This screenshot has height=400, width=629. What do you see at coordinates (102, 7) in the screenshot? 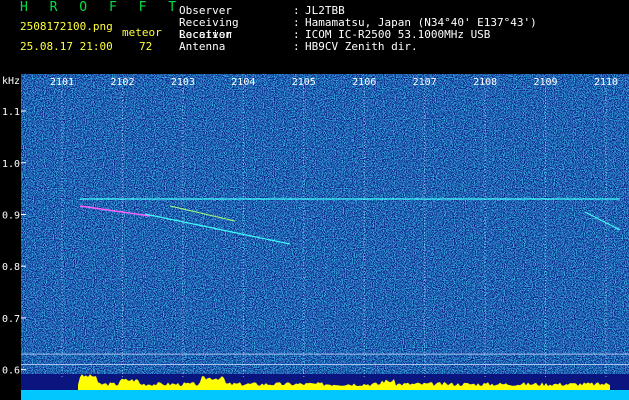
I see `app-title: H R O F F T` at bounding box center [102, 7].